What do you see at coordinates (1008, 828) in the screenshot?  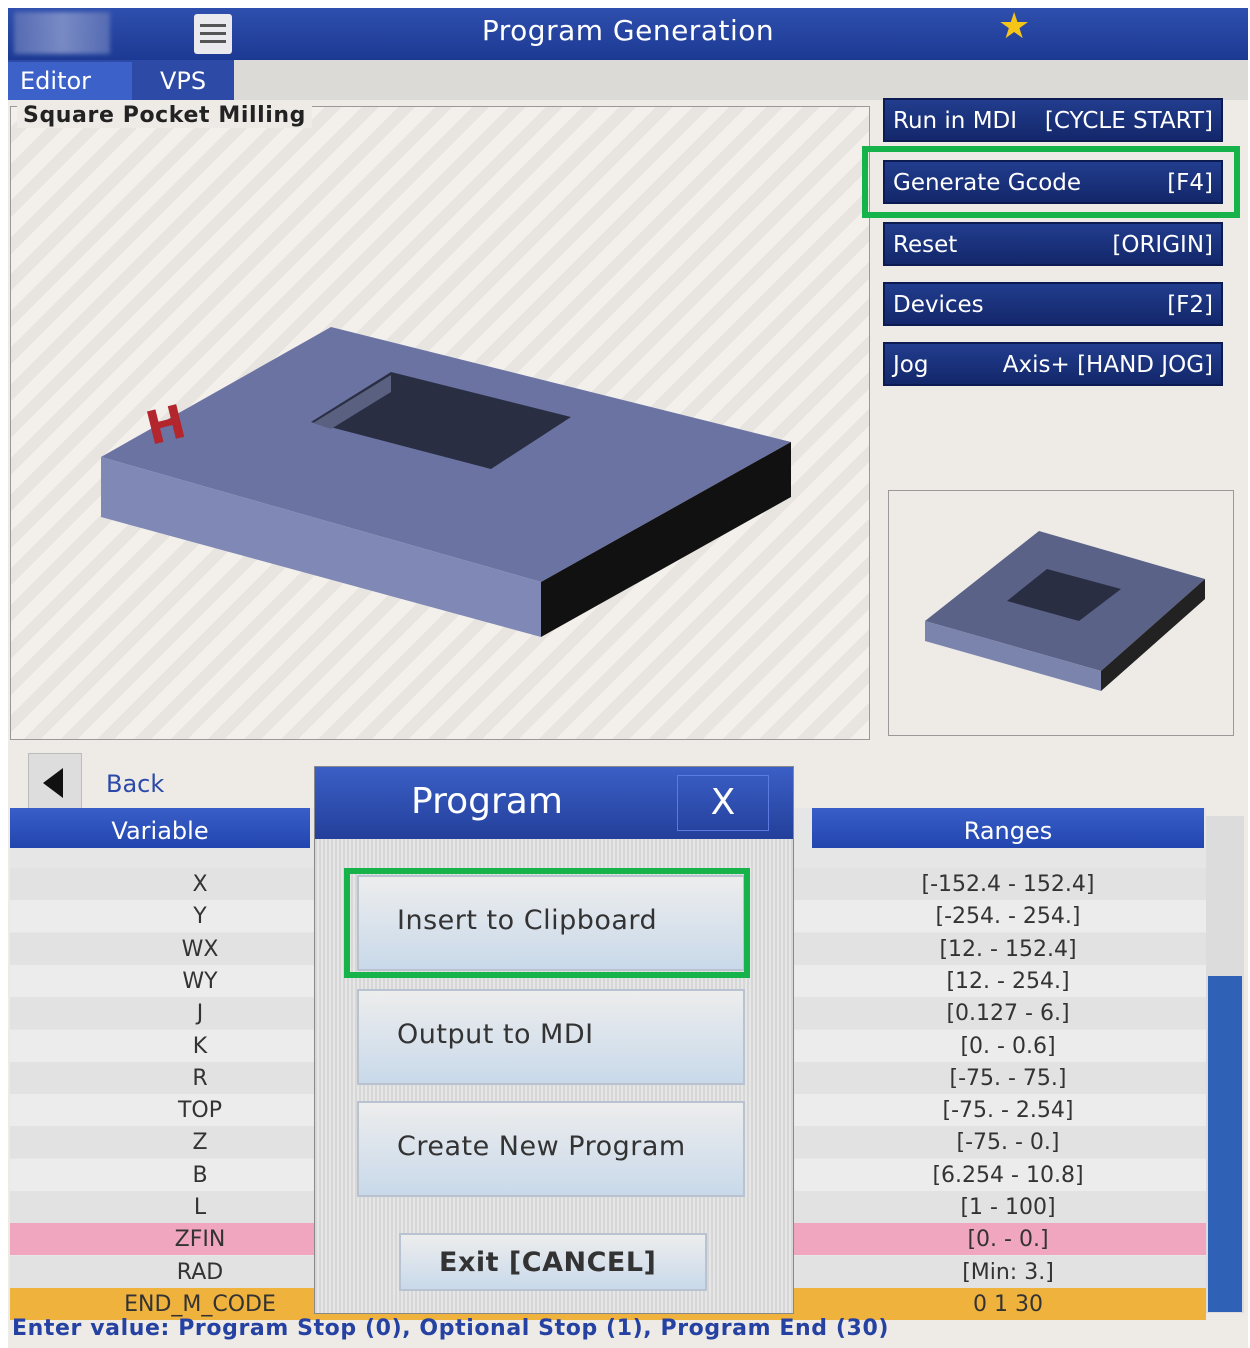 I see `ranges-column-header: Ranges` at bounding box center [1008, 828].